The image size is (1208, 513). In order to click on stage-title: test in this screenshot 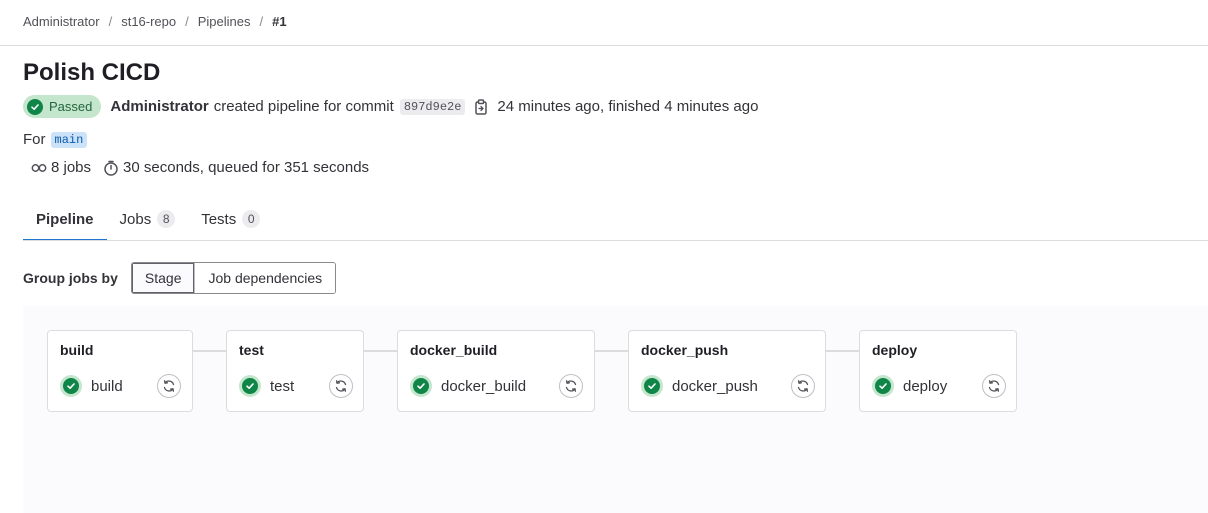, I will do `click(251, 350)`.